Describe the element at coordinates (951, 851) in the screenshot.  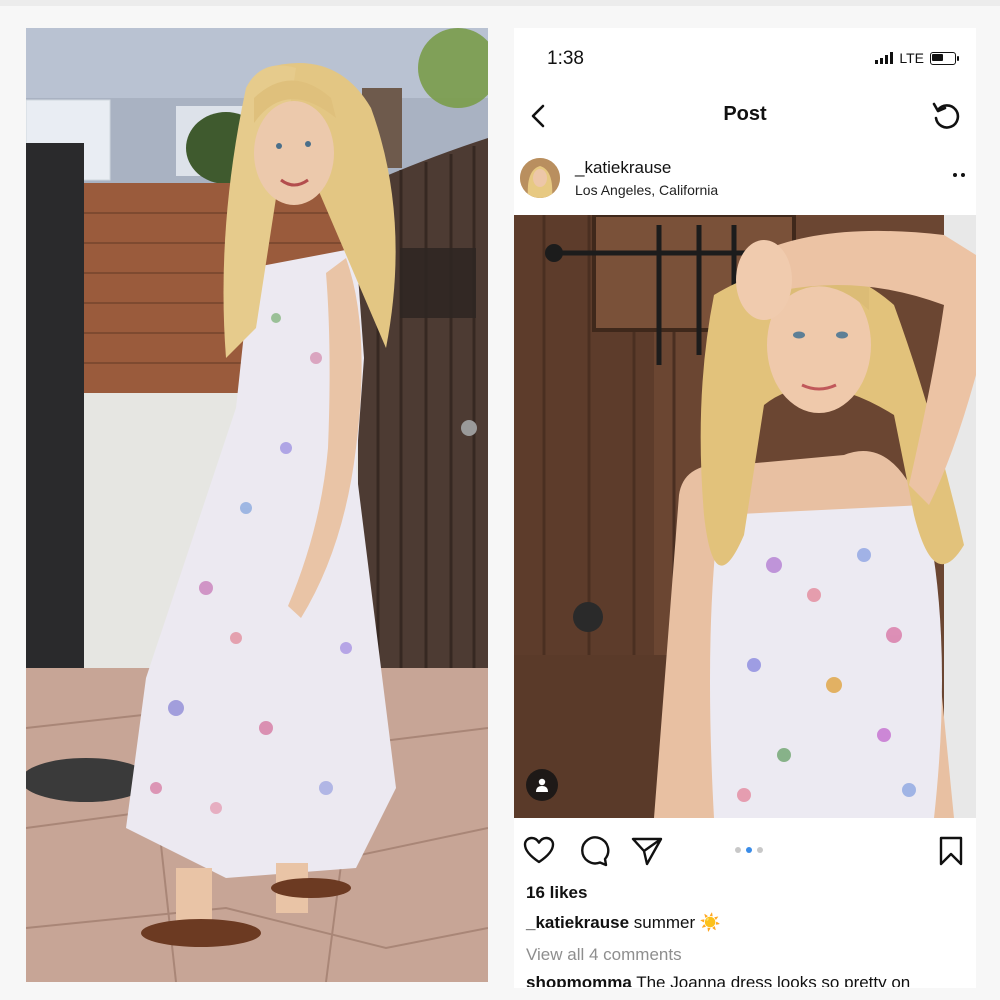
I see `bookmark-icon` at that location.